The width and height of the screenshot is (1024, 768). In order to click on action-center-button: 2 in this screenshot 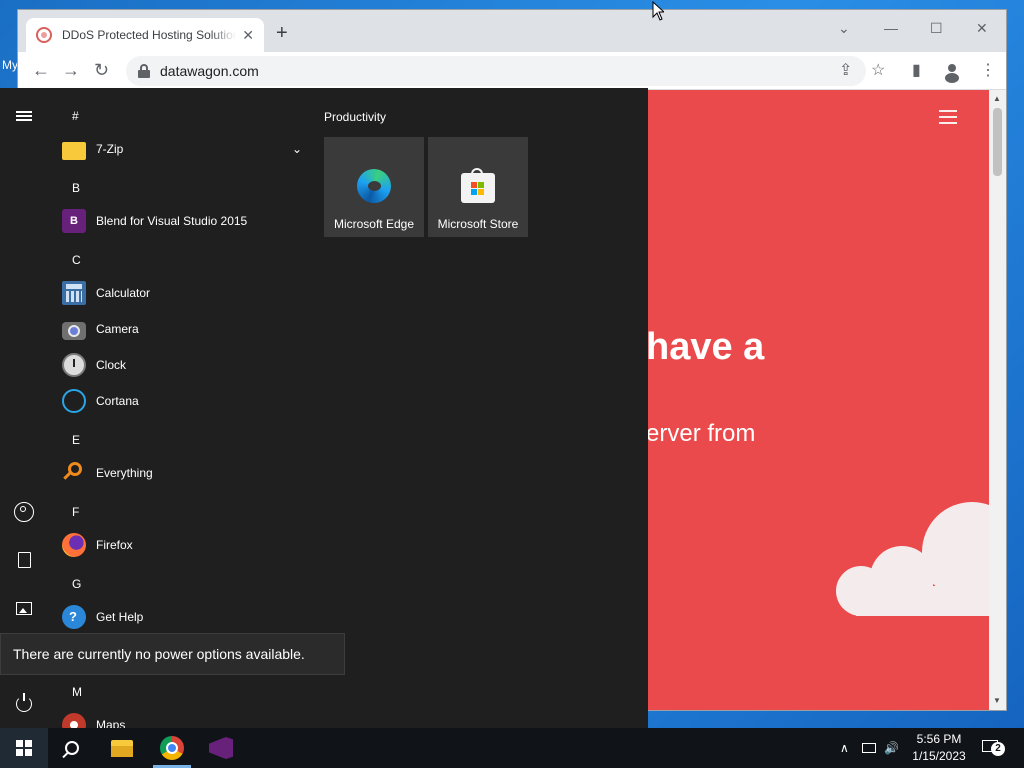, I will do `click(993, 748)`.